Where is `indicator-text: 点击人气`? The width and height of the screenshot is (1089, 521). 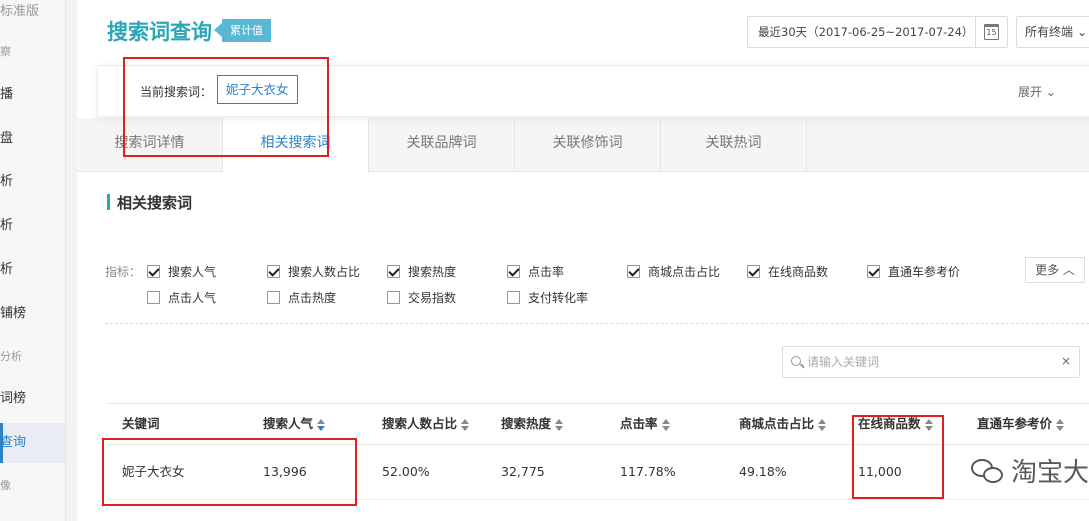
indicator-text: 点击人气 is located at coordinates (192, 298).